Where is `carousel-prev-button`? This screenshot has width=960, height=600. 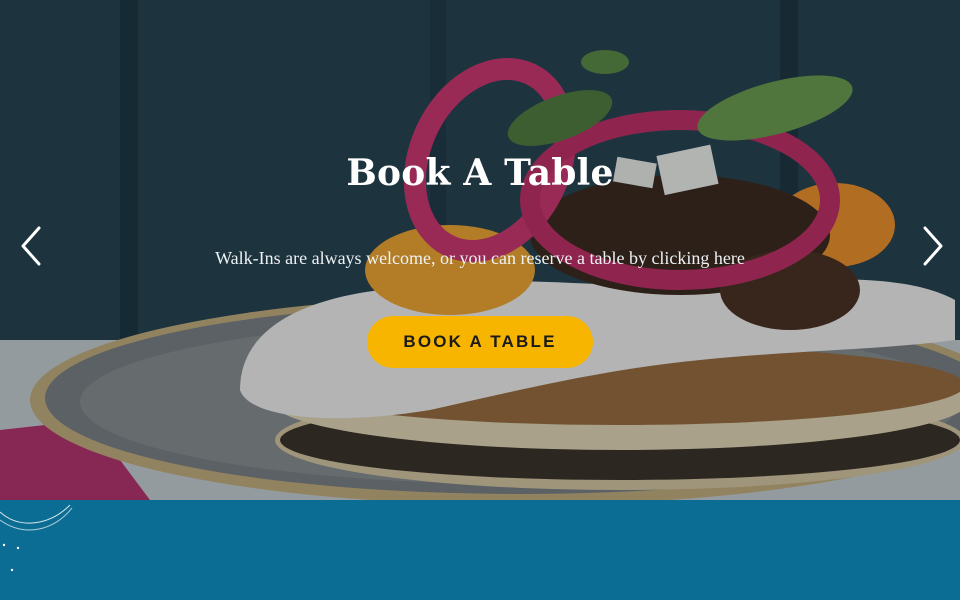 carousel-prev-button is located at coordinates (31, 246).